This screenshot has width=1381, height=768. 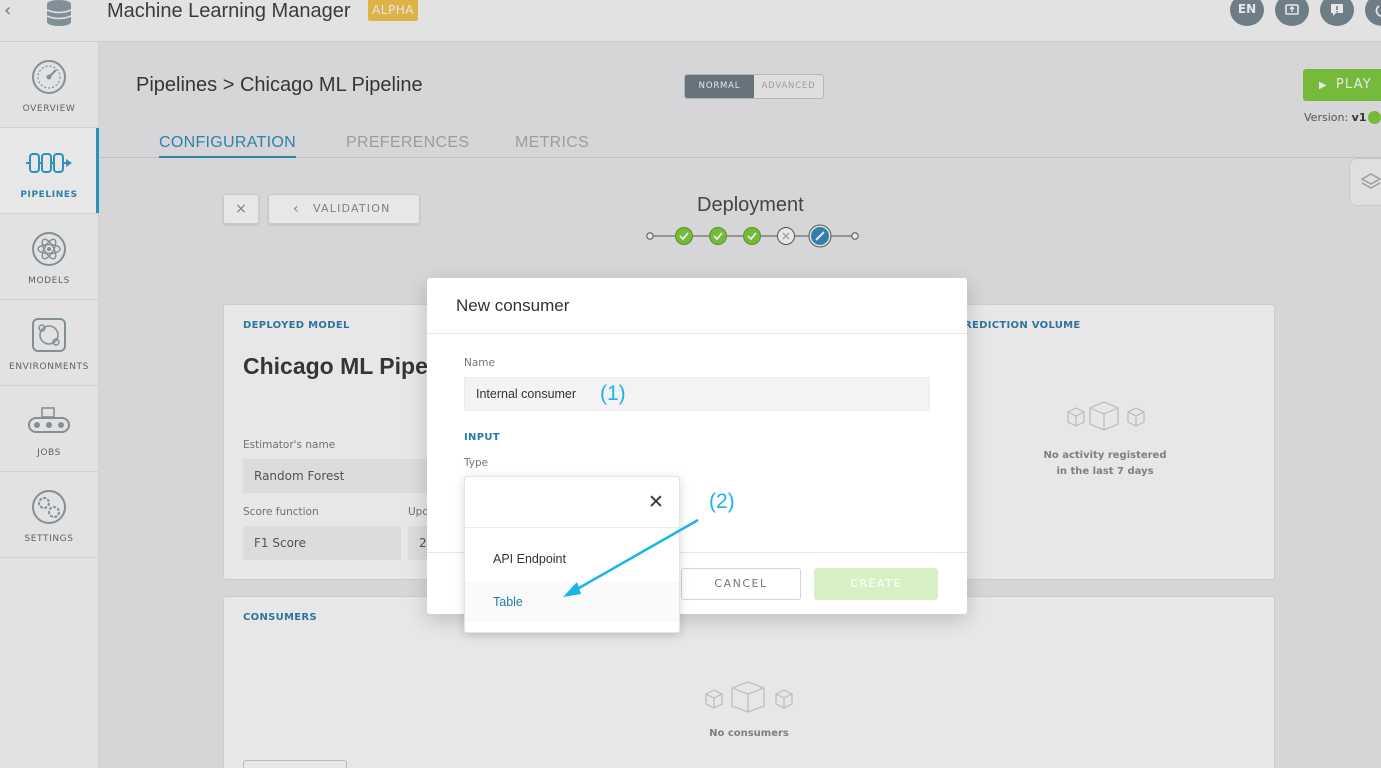 I want to click on option-api-endpoint: API Endpoint, so click(x=572, y=559).